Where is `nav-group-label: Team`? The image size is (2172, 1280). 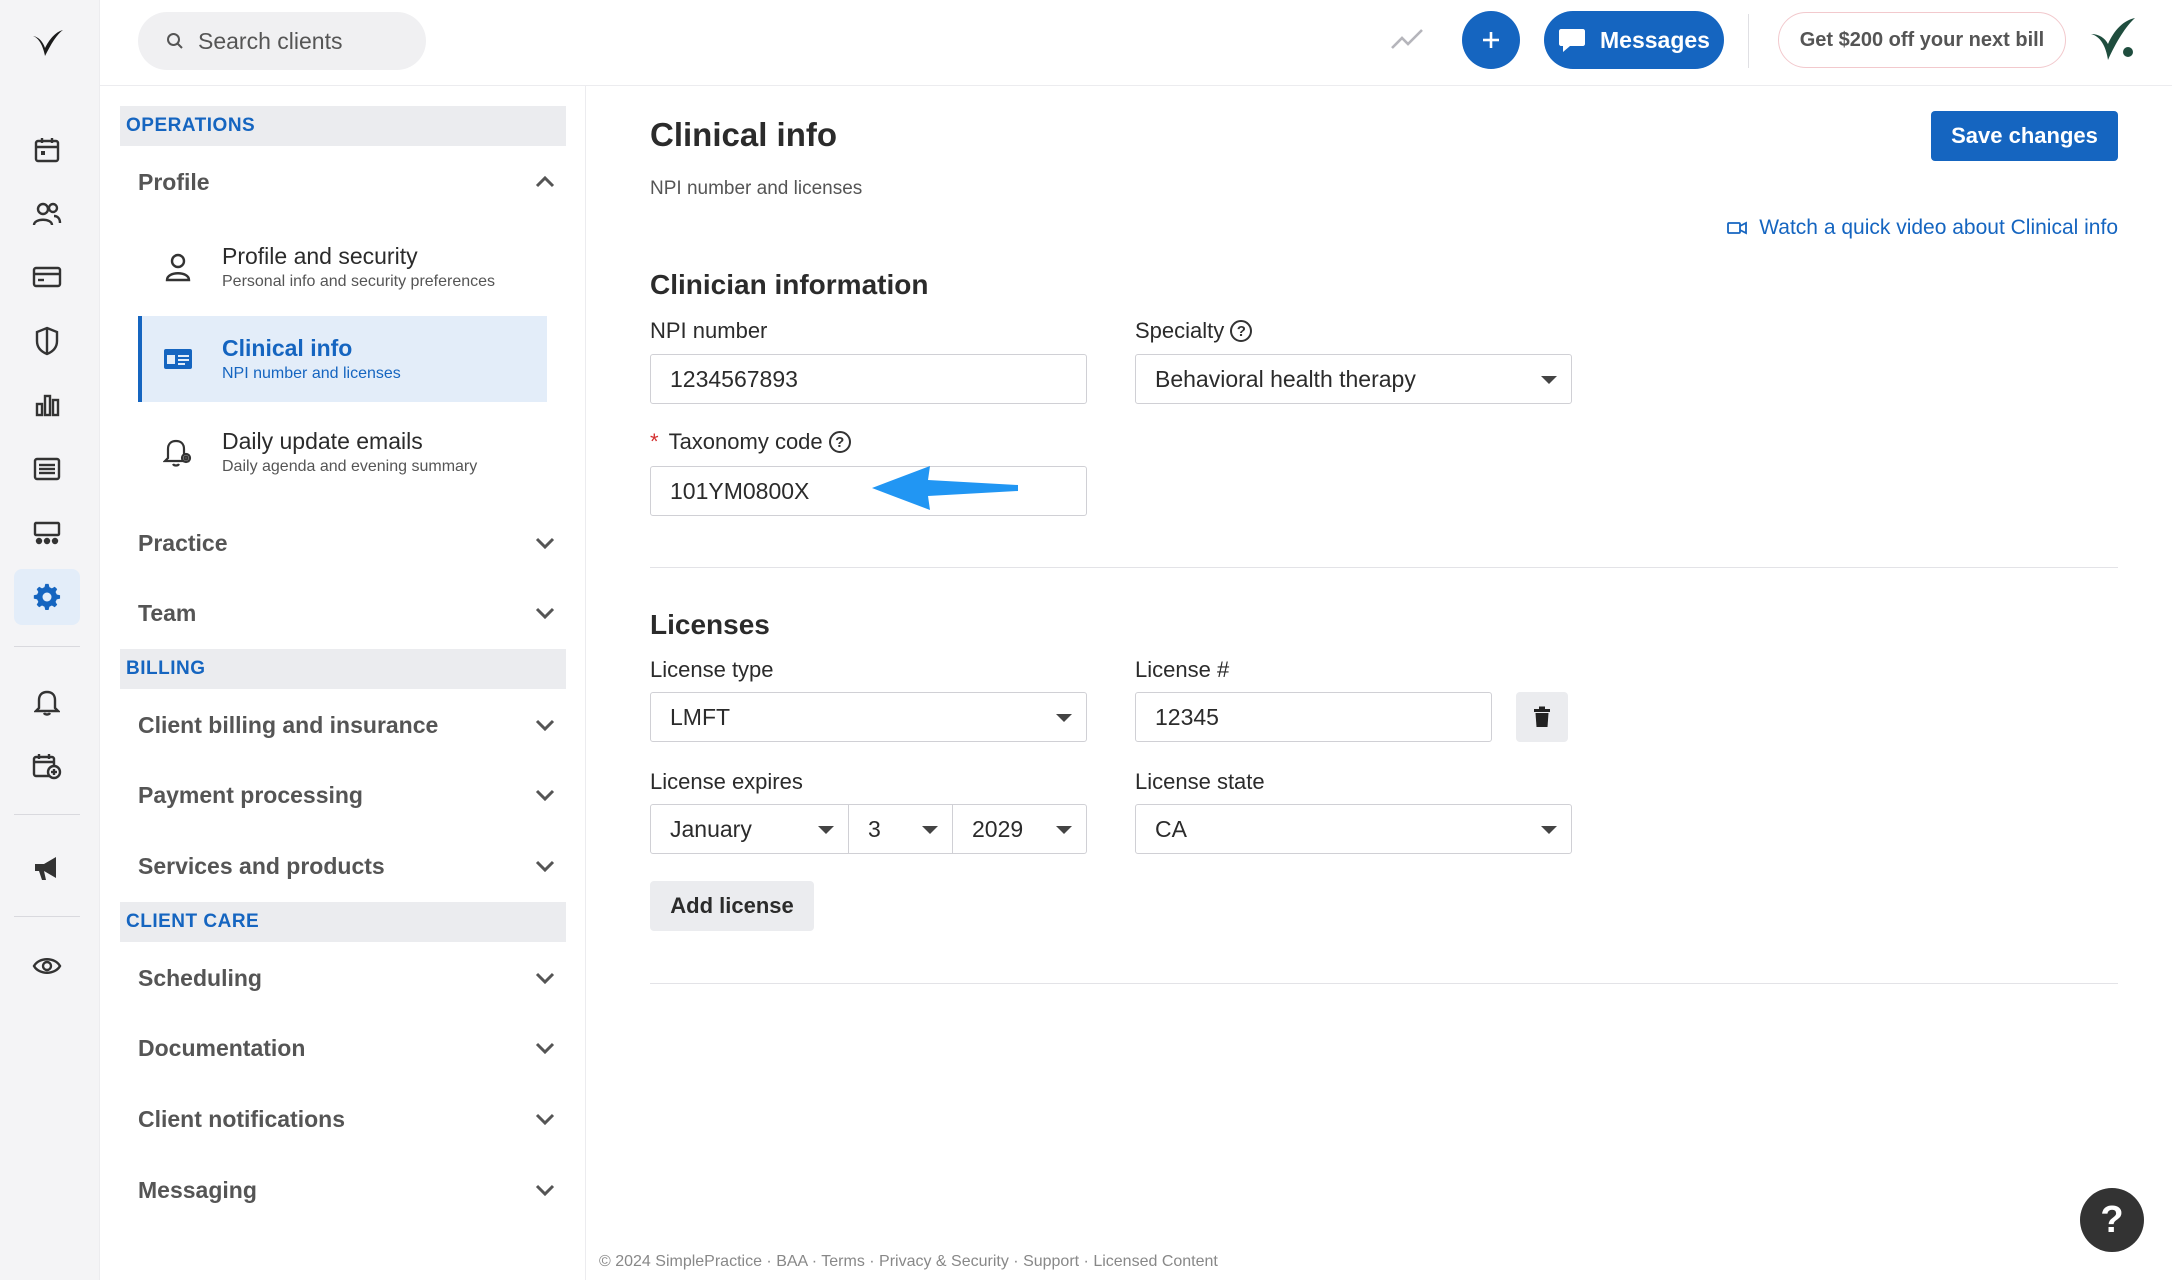
nav-group-label: Team is located at coordinates (167, 612).